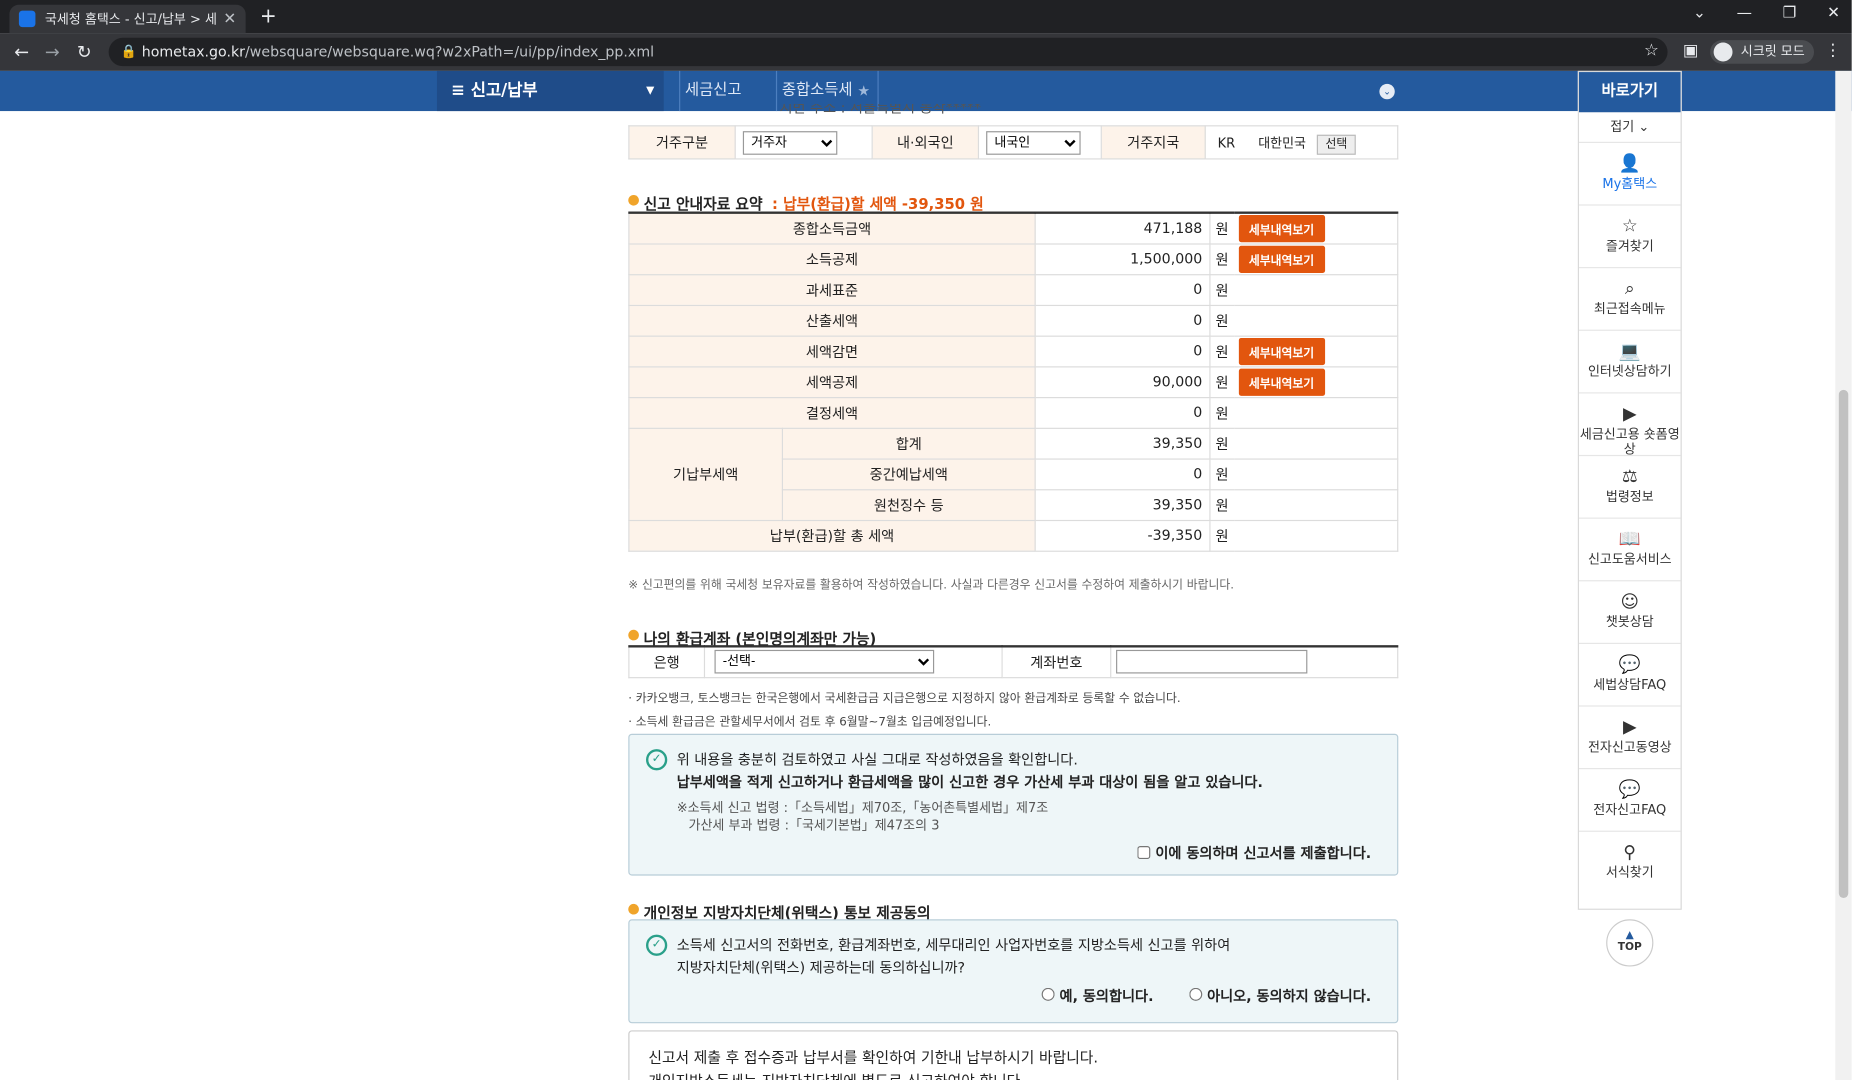 This screenshot has width=1852, height=1080. Describe the element at coordinates (1013, 412) in the screenshot. I see `table-row: 결정세액 0 원` at that location.